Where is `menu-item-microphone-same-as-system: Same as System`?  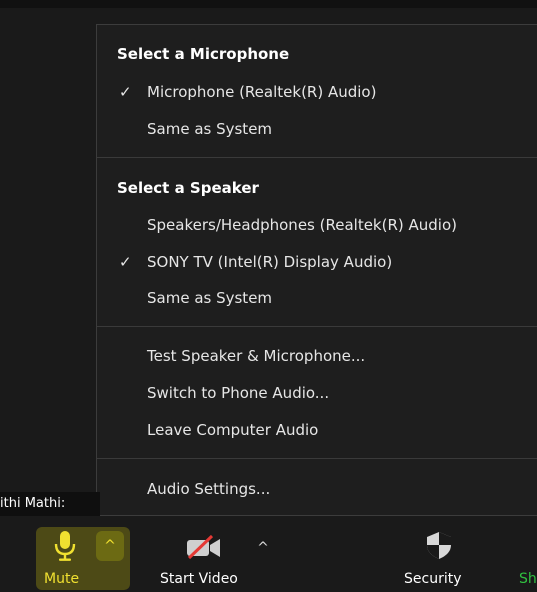
menu-item-microphone-same-as-system: Same as System is located at coordinates (317, 129).